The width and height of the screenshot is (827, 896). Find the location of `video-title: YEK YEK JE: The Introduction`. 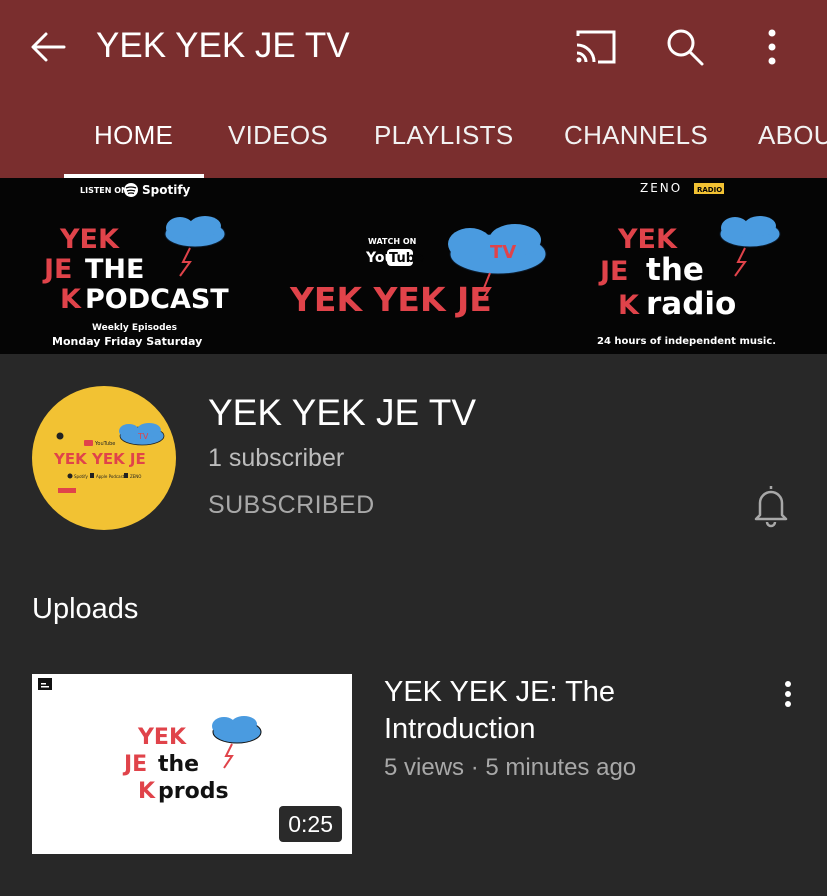

video-title: YEK YEK JE: The Introduction is located at coordinates (564, 711).